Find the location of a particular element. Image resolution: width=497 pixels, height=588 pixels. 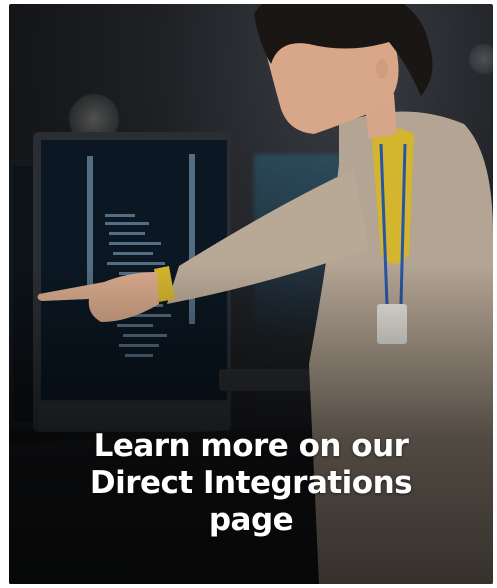

headline-line-1: Learn more on our is located at coordinates (251, 446).